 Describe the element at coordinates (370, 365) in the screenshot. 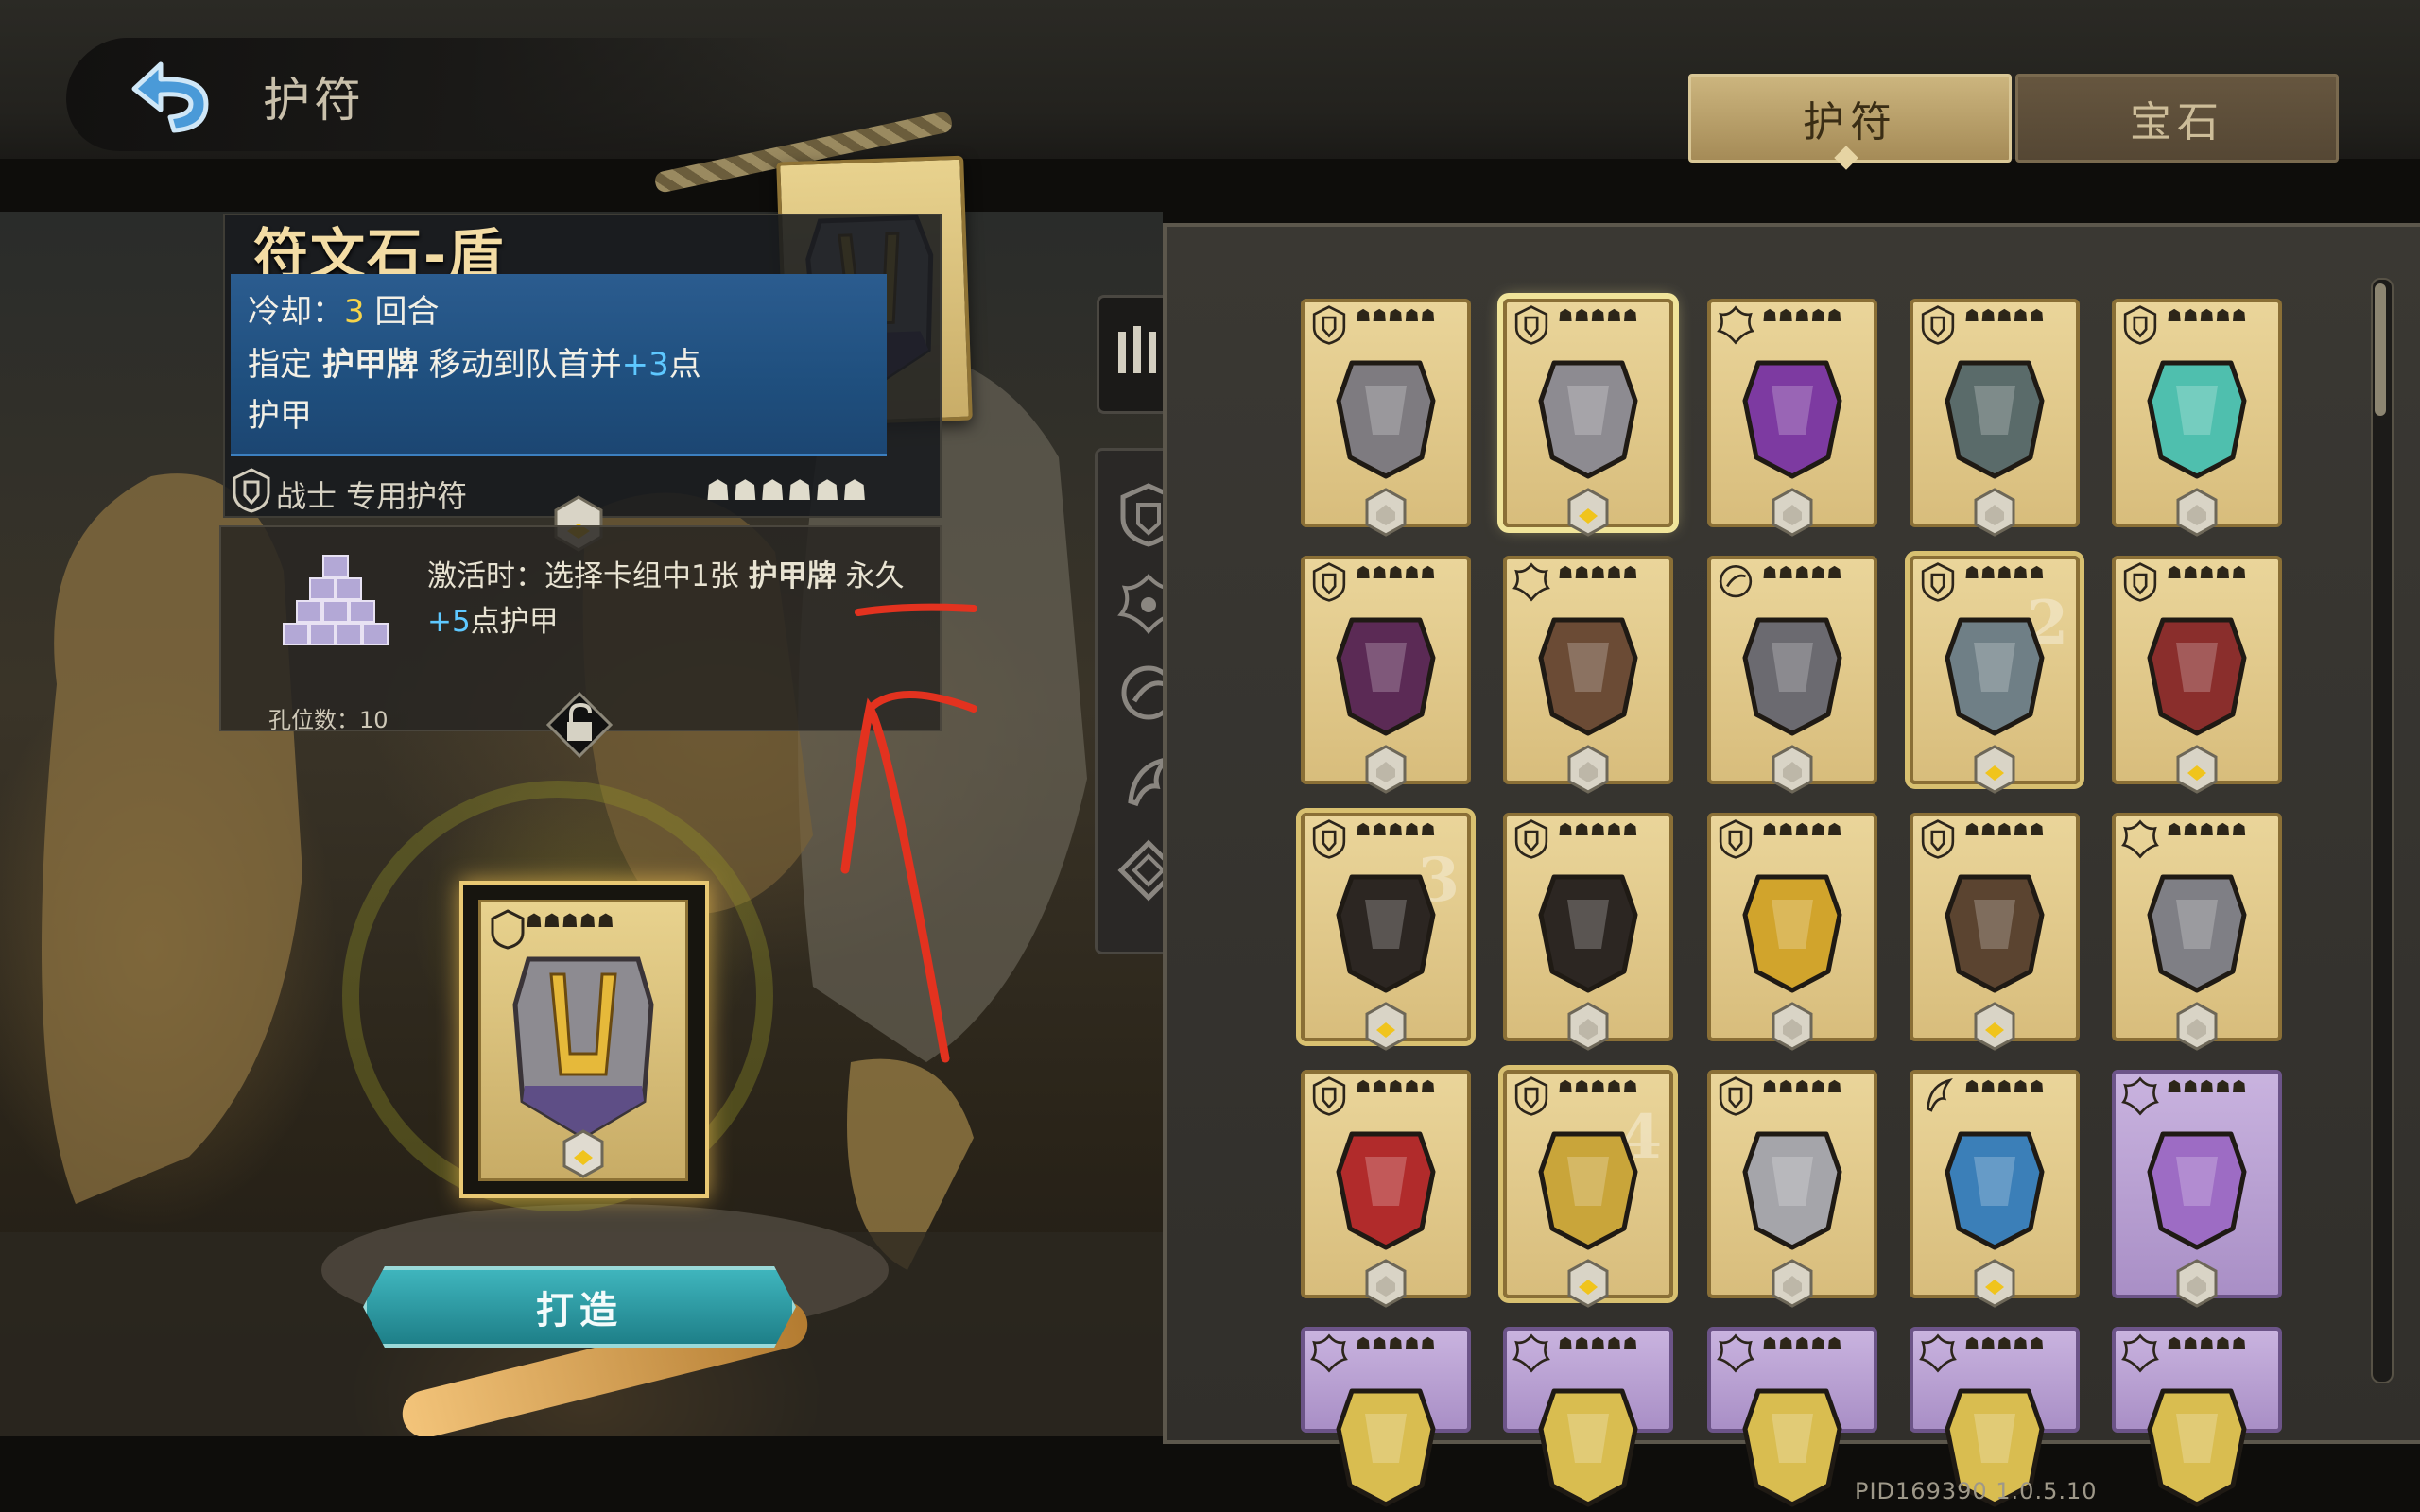

I see `effect-keyword: 护甲牌` at that location.